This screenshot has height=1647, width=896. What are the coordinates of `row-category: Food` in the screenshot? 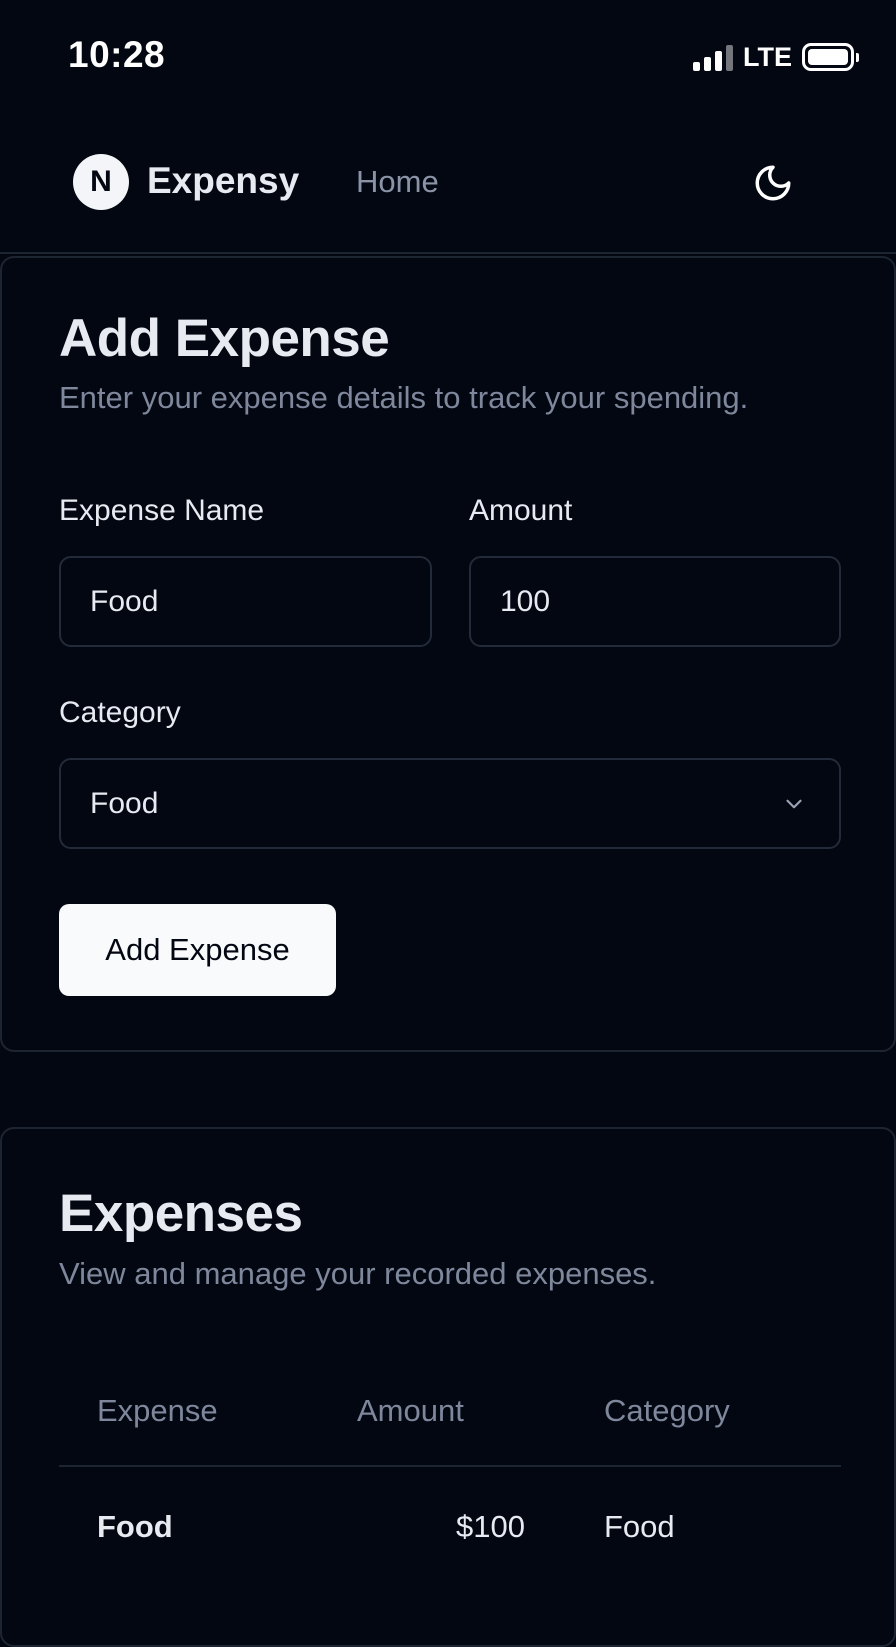 It's located at (639, 1526).